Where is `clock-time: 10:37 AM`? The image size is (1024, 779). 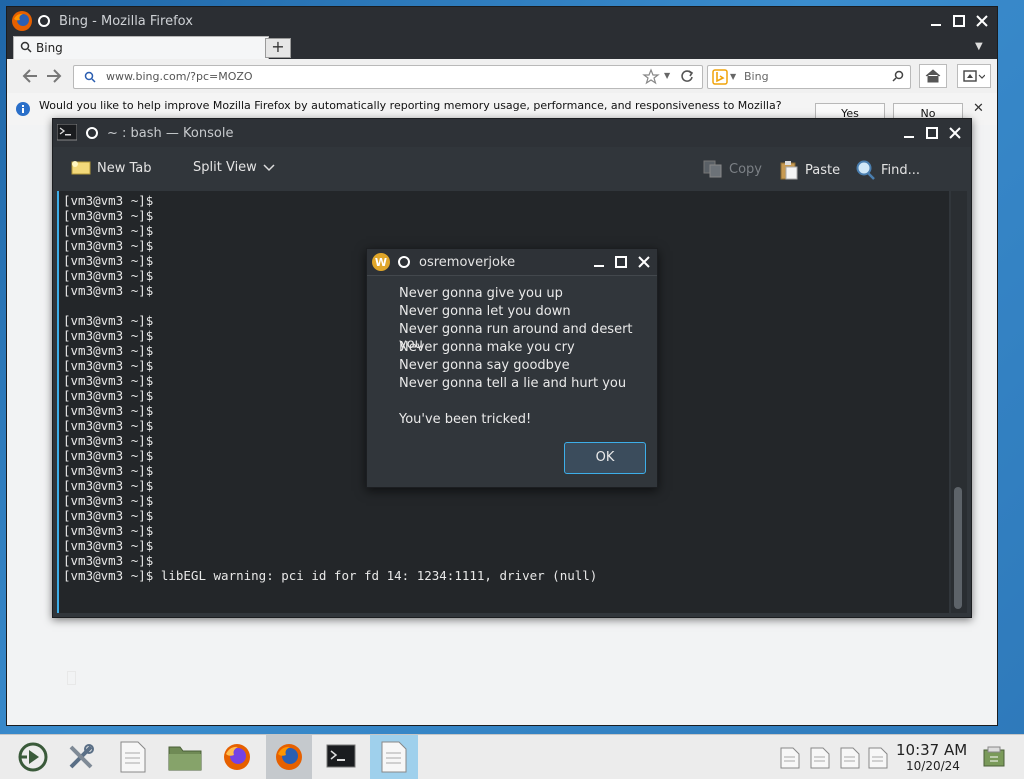 clock-time: 10:37 AM is located at coordinates (931, 750).